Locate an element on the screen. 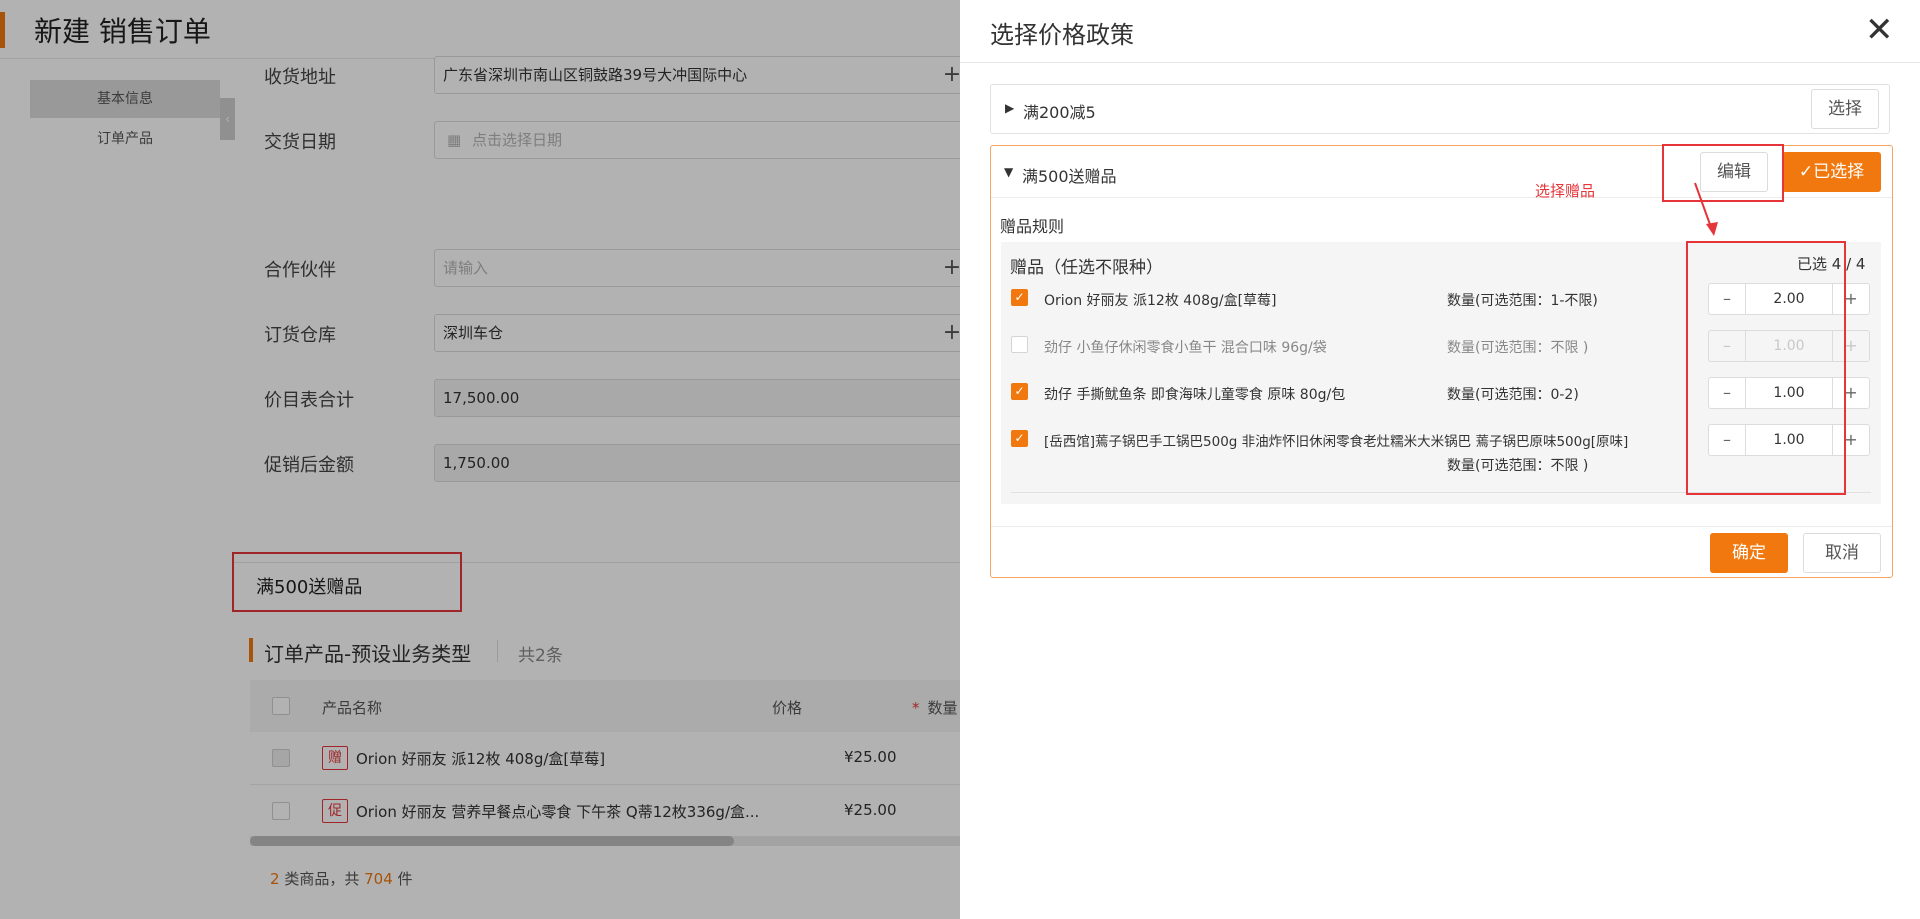  gift-header: 赠品（任选不限种） is located at coordinates (1086, 268).